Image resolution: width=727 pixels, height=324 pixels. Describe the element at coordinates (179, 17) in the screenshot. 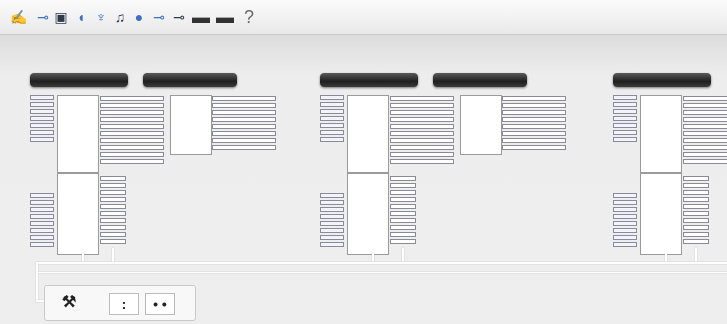

I see `plug-alt-icon: ⊸` at that location.